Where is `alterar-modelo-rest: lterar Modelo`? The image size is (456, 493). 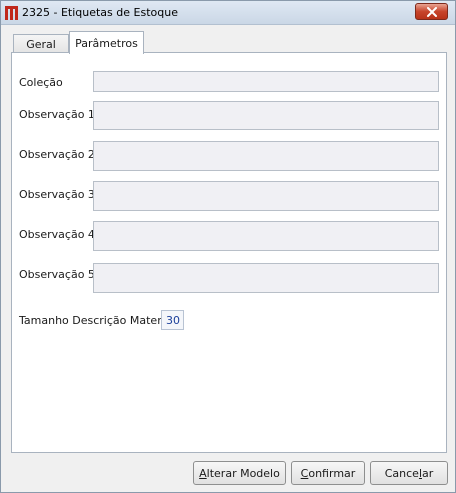
alterar-modelo-rest: lterar Modelo is located at coordinates (243, 473).